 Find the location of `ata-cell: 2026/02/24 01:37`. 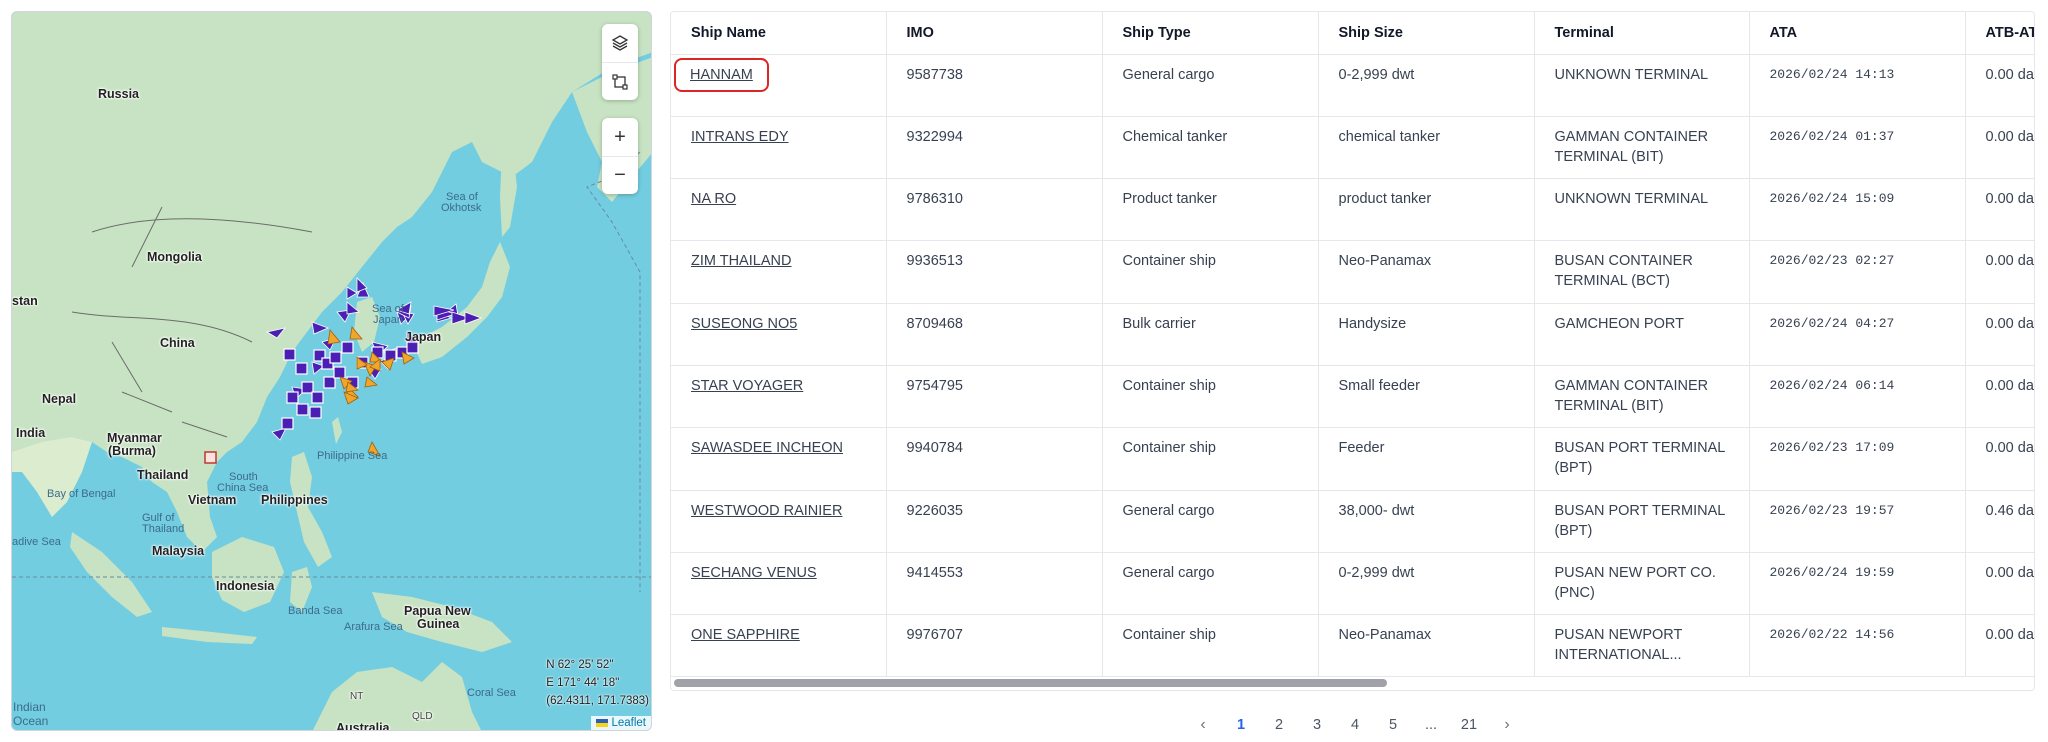

ata-cell: 2026/02/24 01:37 is located at coordinates (1857, 148).